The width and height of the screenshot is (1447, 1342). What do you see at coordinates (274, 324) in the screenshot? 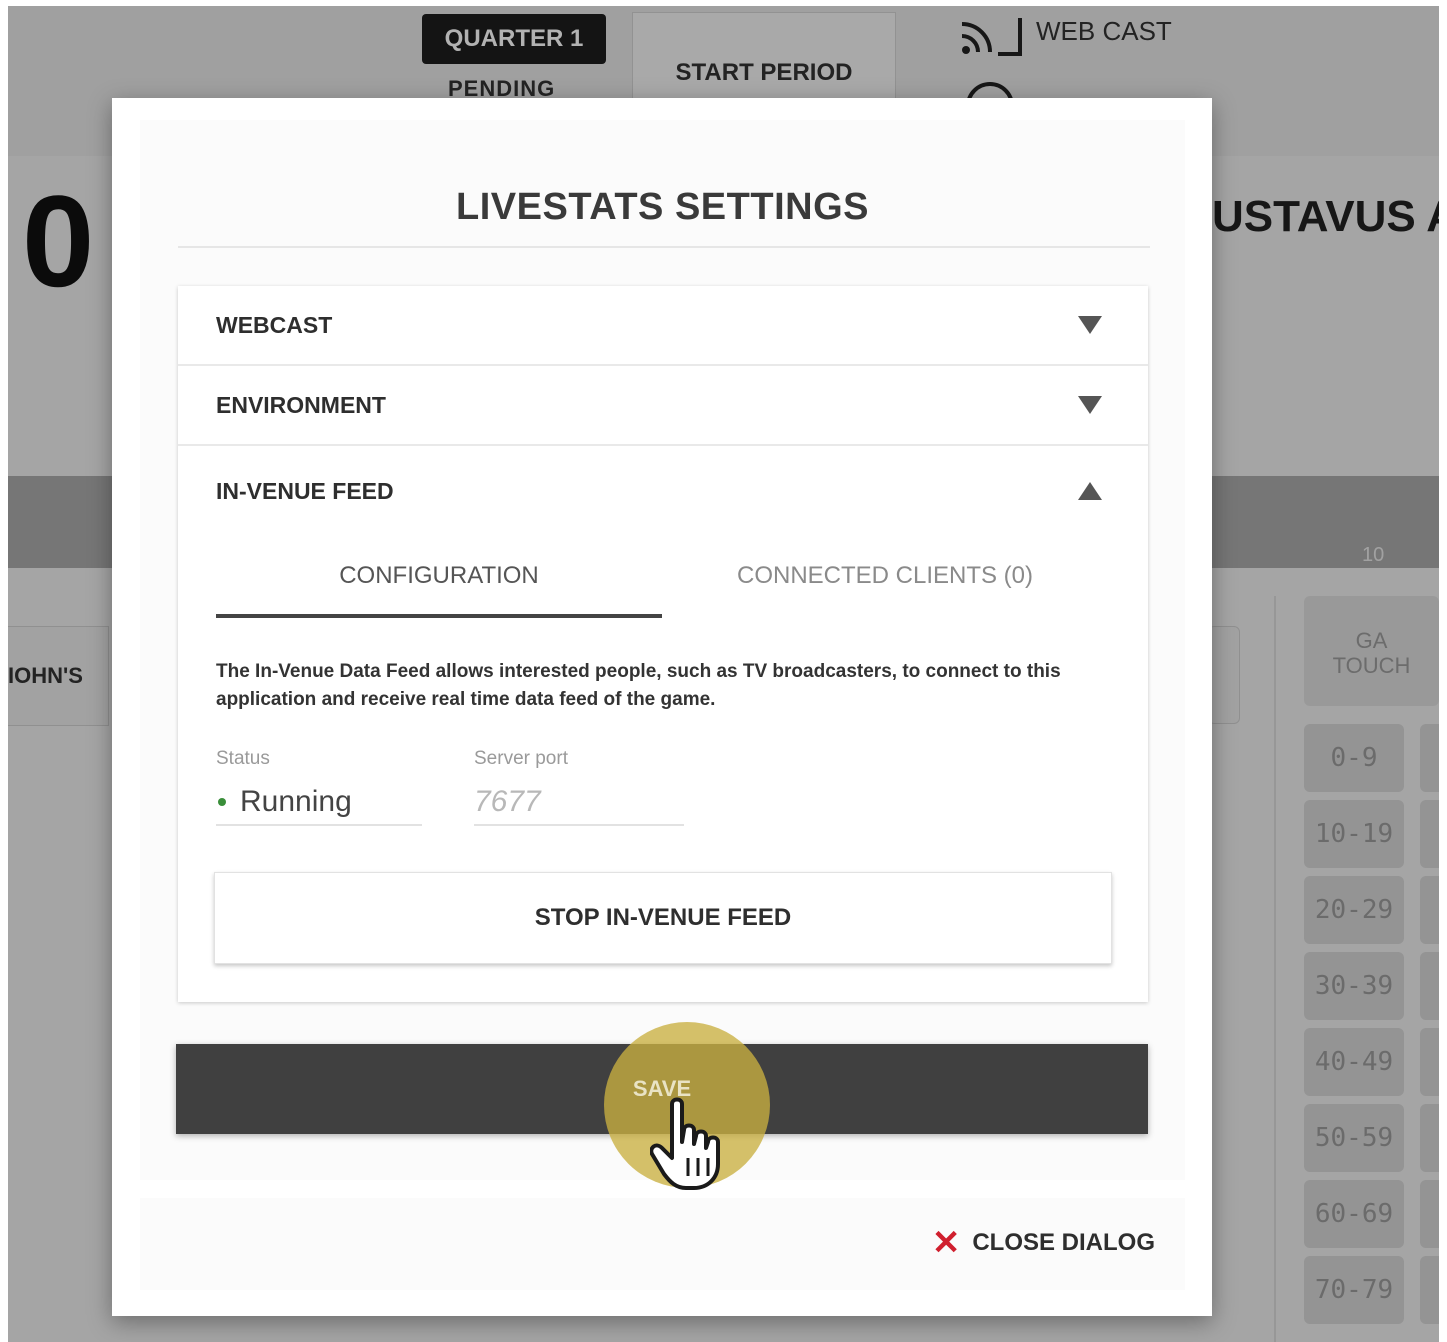
I see `section-label: WEBCAST` at bounding box center [274, 324].